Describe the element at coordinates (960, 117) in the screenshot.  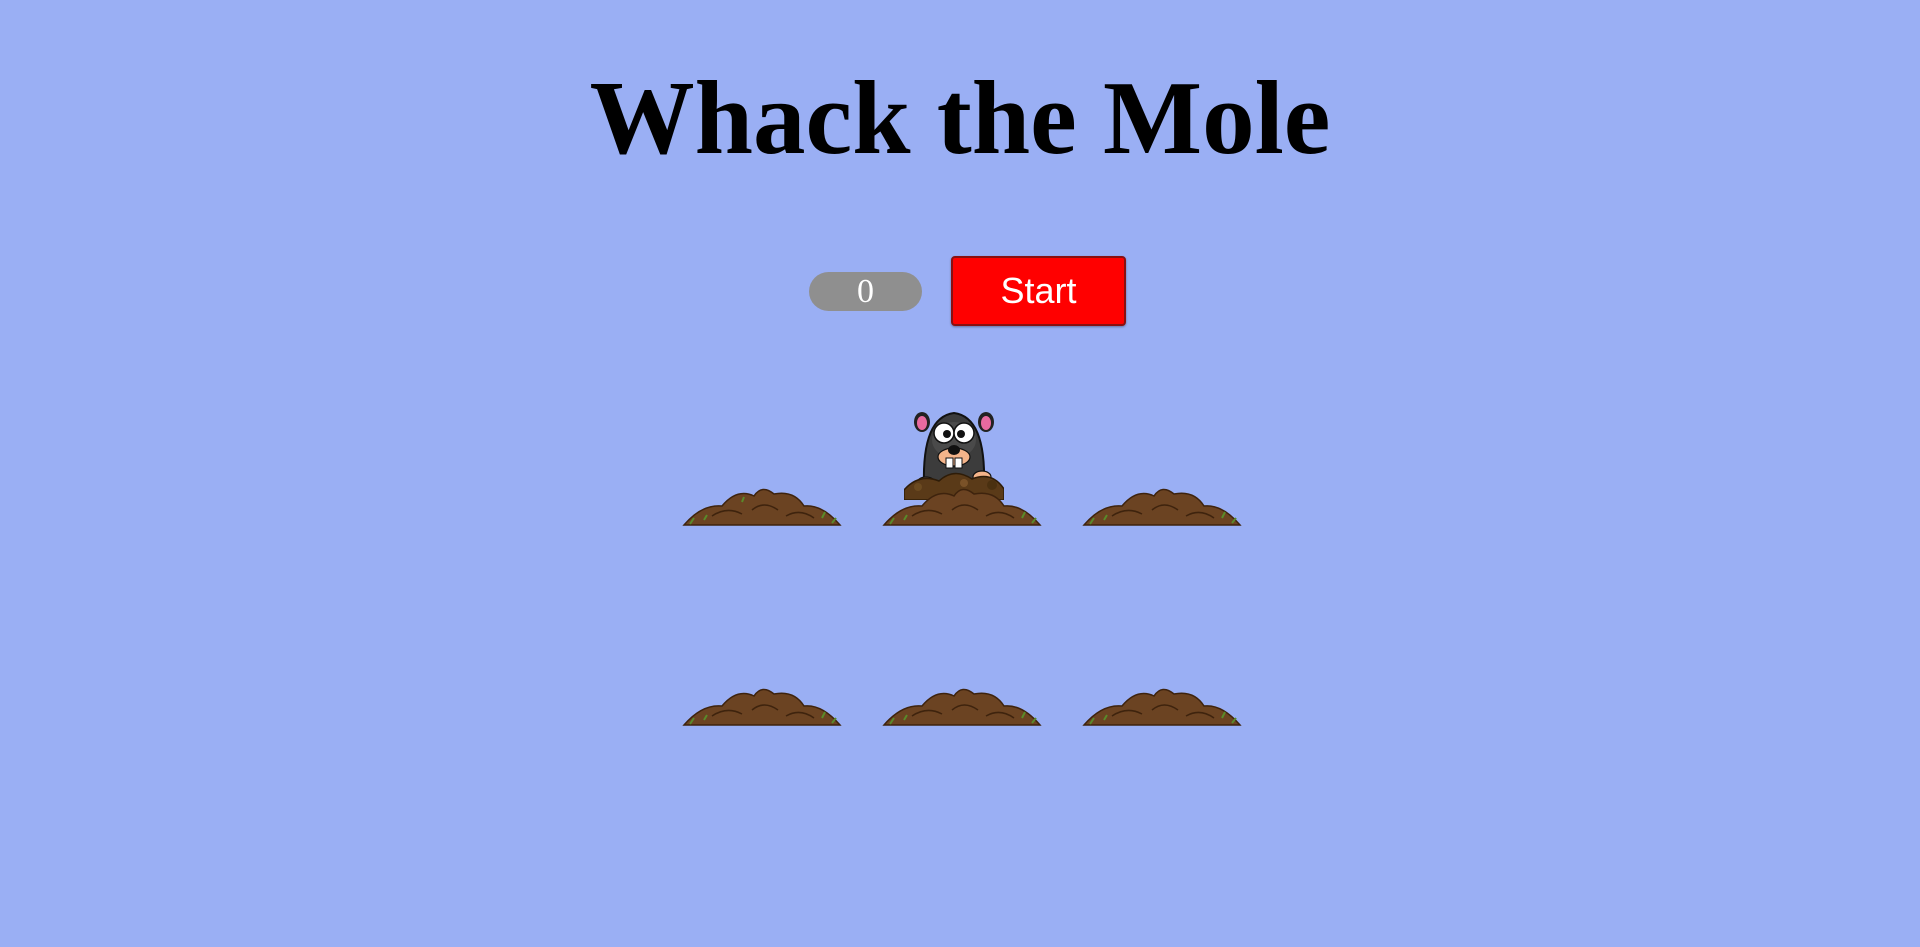
I see `game-title: Whack the Mole` at that location.